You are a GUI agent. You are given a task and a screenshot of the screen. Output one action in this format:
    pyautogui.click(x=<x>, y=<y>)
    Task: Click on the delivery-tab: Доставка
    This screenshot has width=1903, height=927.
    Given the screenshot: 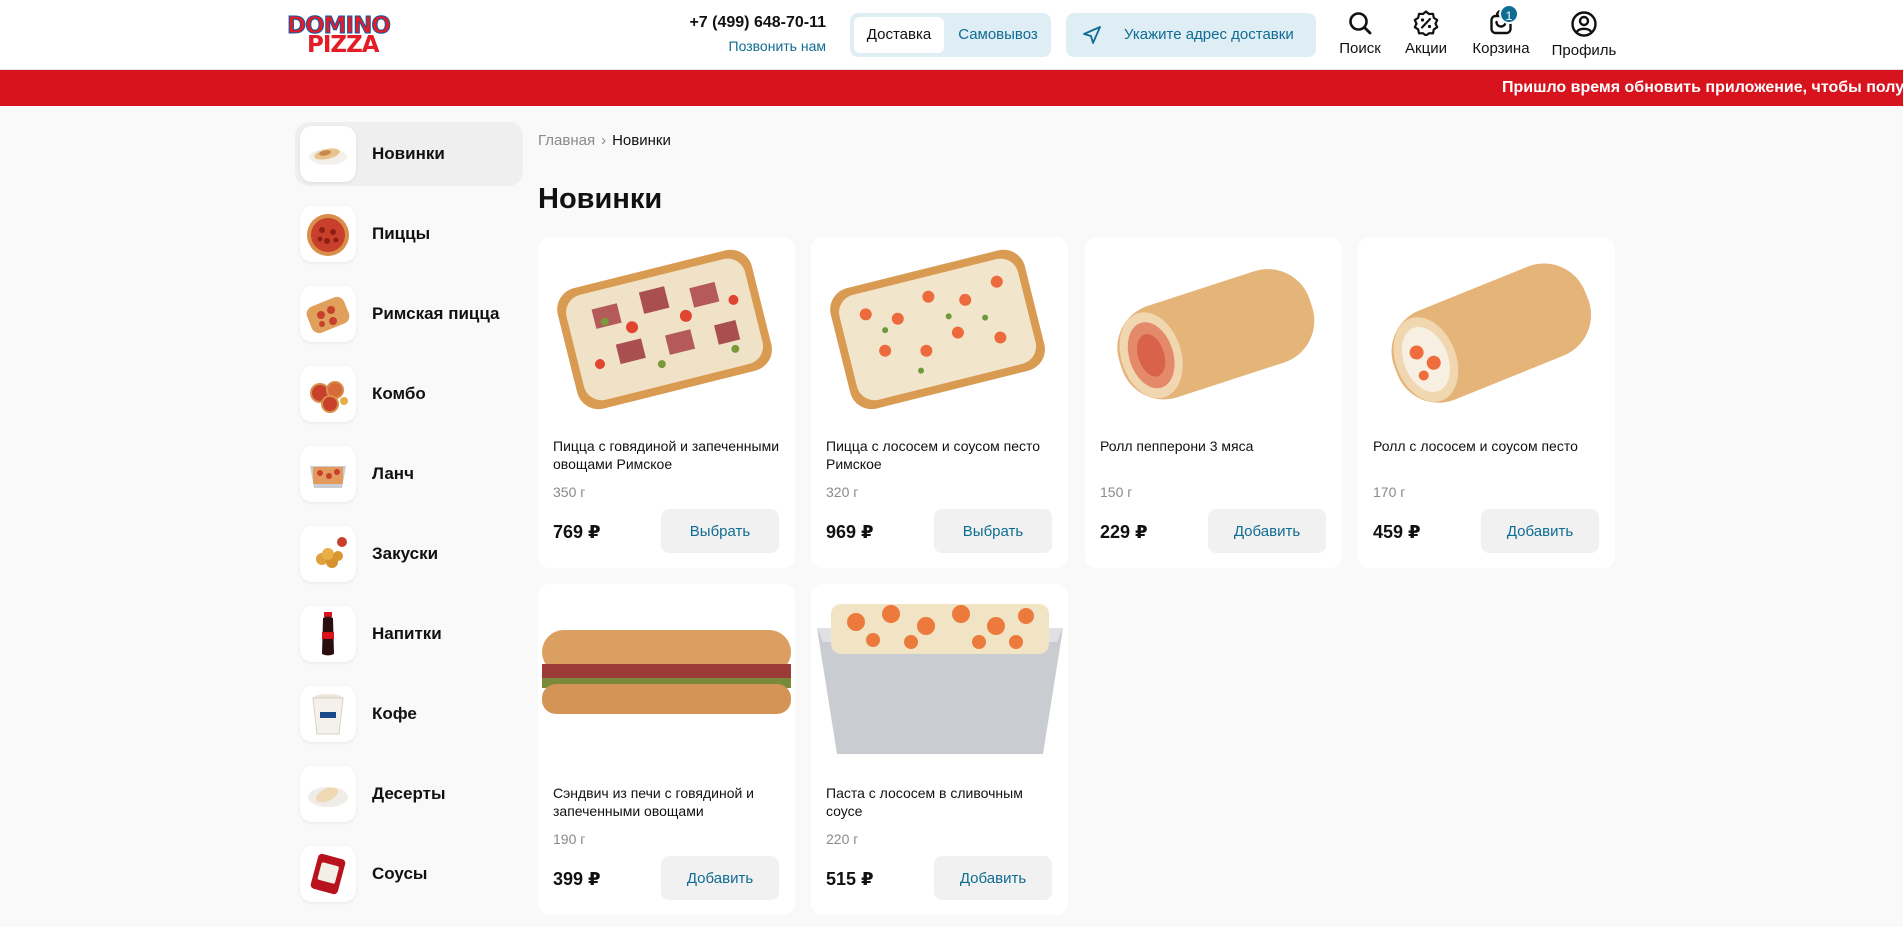 What is the action you would take?
    pyautogui.click(x=899, y=35)
    